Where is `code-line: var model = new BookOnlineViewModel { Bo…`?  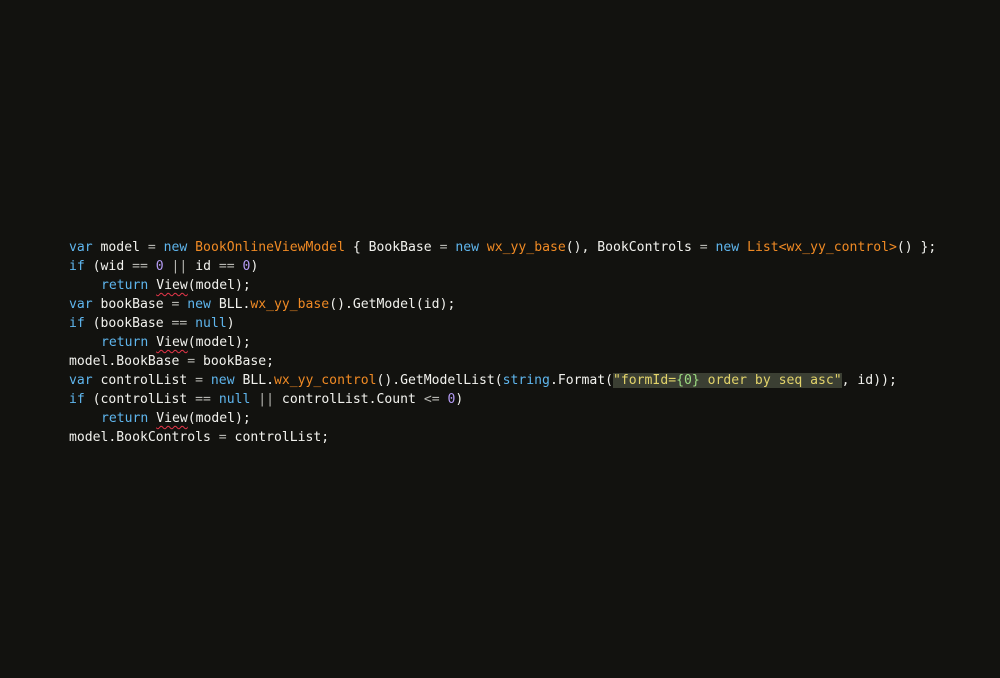
code-line: var model = new BookOnlineViewModel { Bo… is located at coordinates (502, 247).